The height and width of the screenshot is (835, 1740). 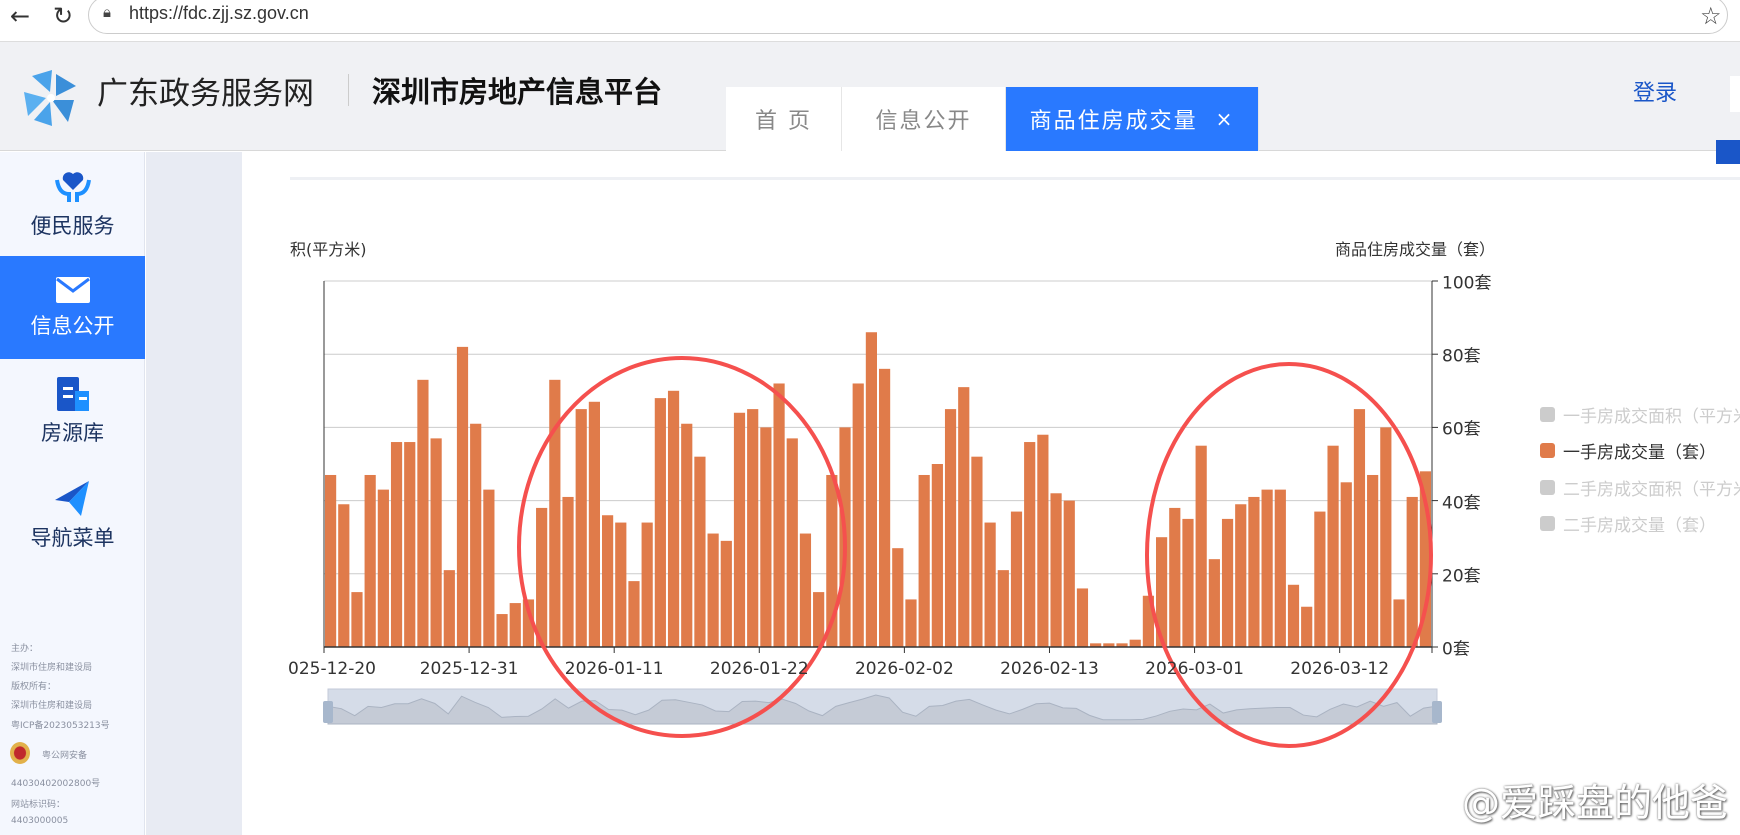 I want to click on legend-label: 一手房成交量（套）, so click(x=1639, y=453).